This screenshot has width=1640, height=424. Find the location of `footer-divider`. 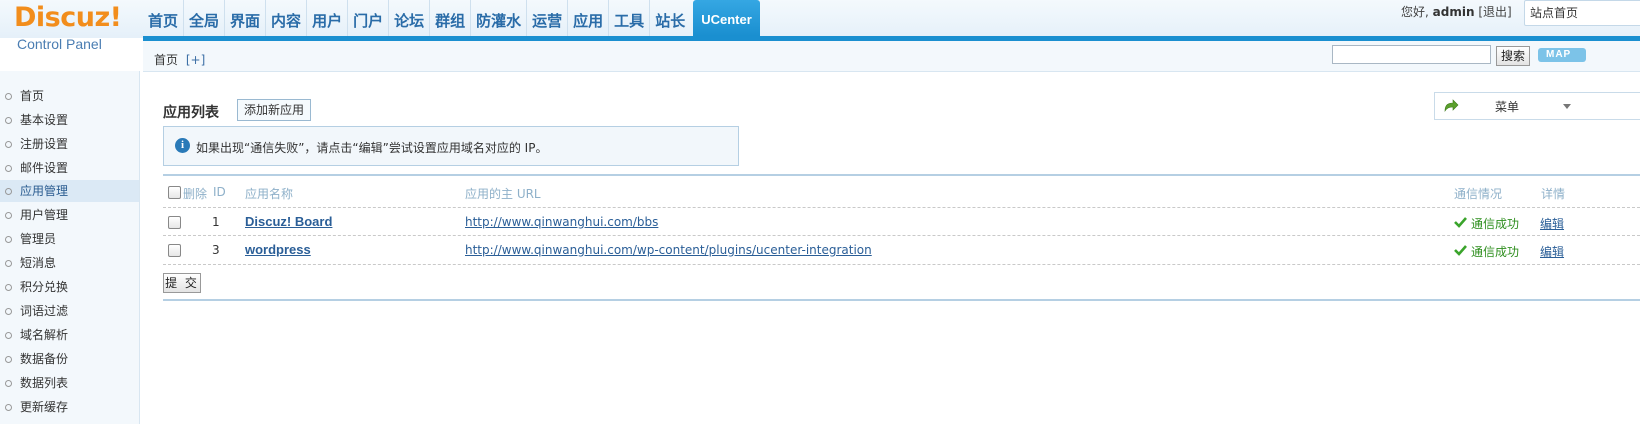

footer-divider is located at coordinates (901, 300).